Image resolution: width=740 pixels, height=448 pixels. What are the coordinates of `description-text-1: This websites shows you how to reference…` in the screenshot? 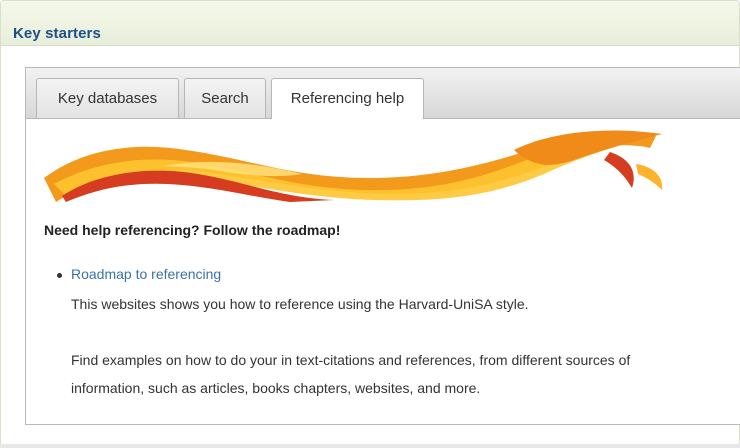 It's located at (300, 304).